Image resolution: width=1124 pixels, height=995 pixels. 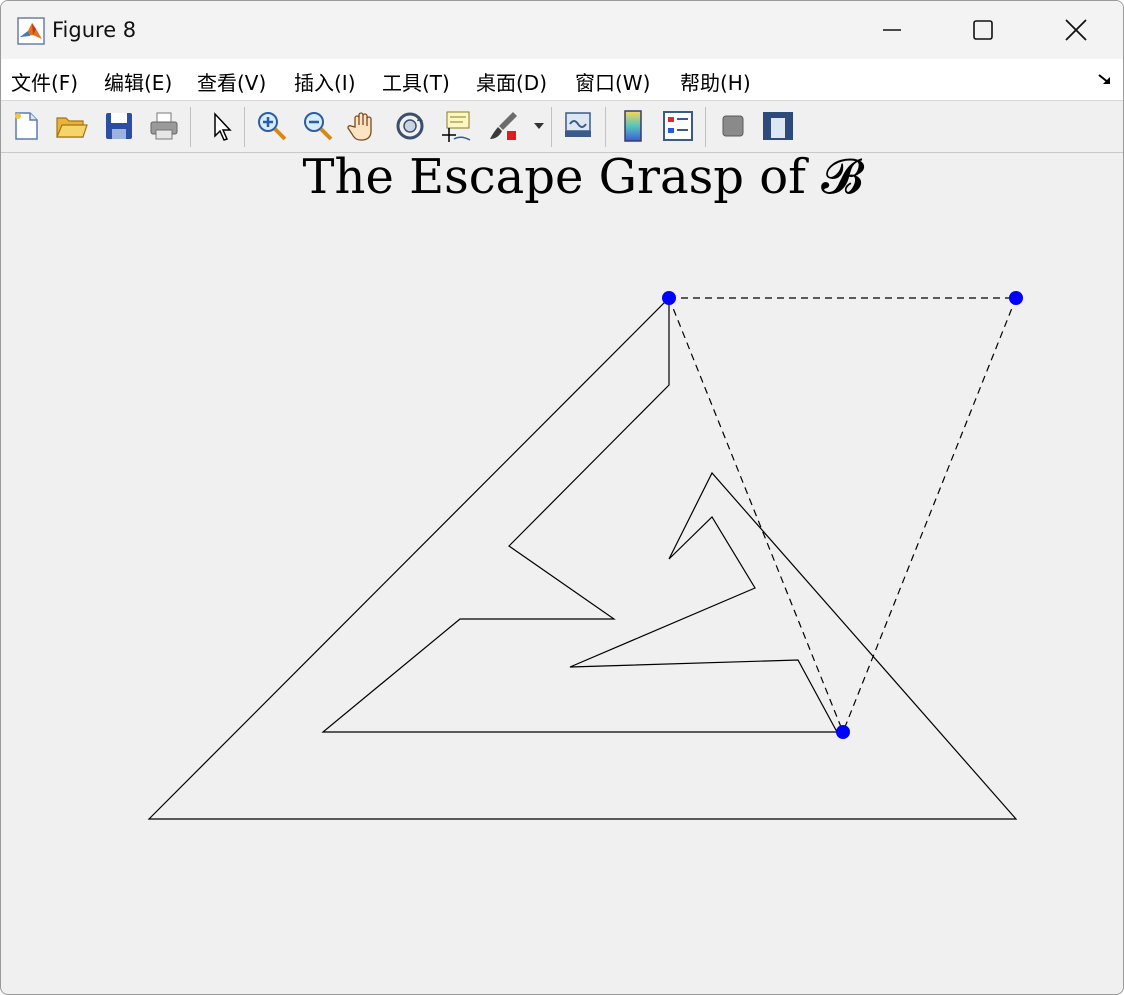 What do you see at coordinates (1105, 80) in the screenshot?
I see `dock-figure-icon` at bounding box center [1105, 80].